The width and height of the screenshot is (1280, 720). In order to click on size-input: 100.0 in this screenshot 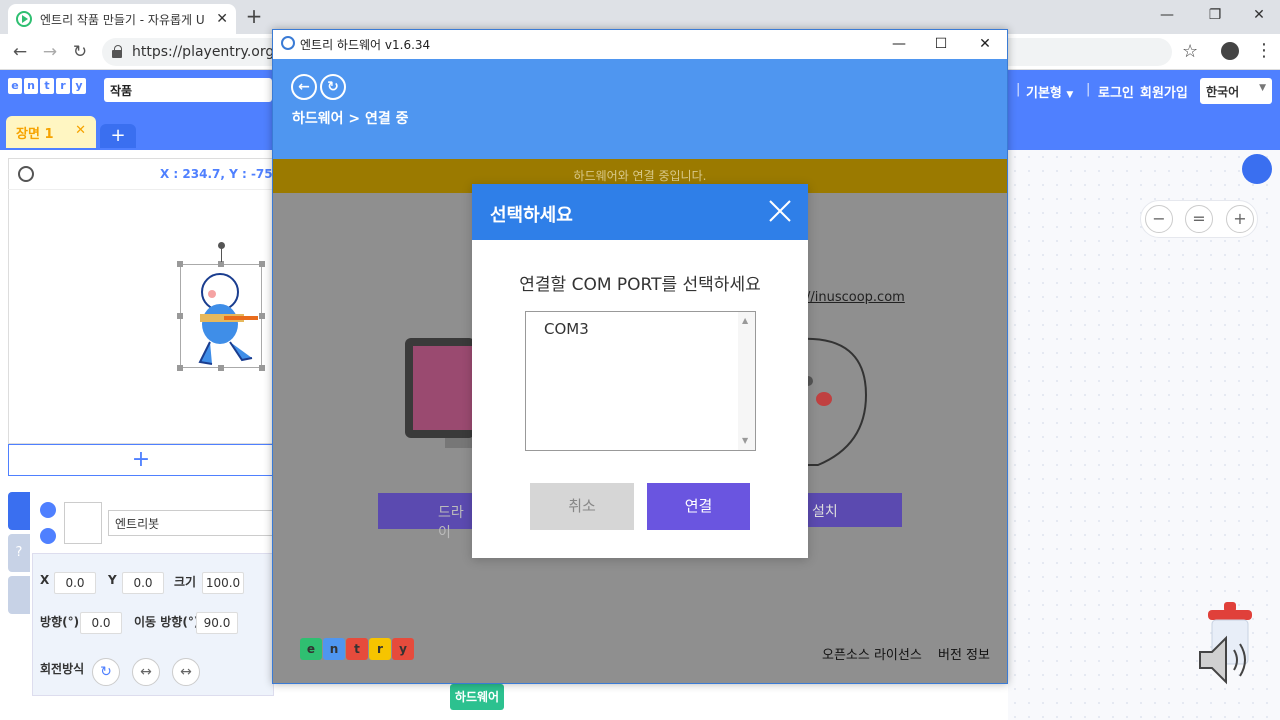, I will do `click(223, 583)`.